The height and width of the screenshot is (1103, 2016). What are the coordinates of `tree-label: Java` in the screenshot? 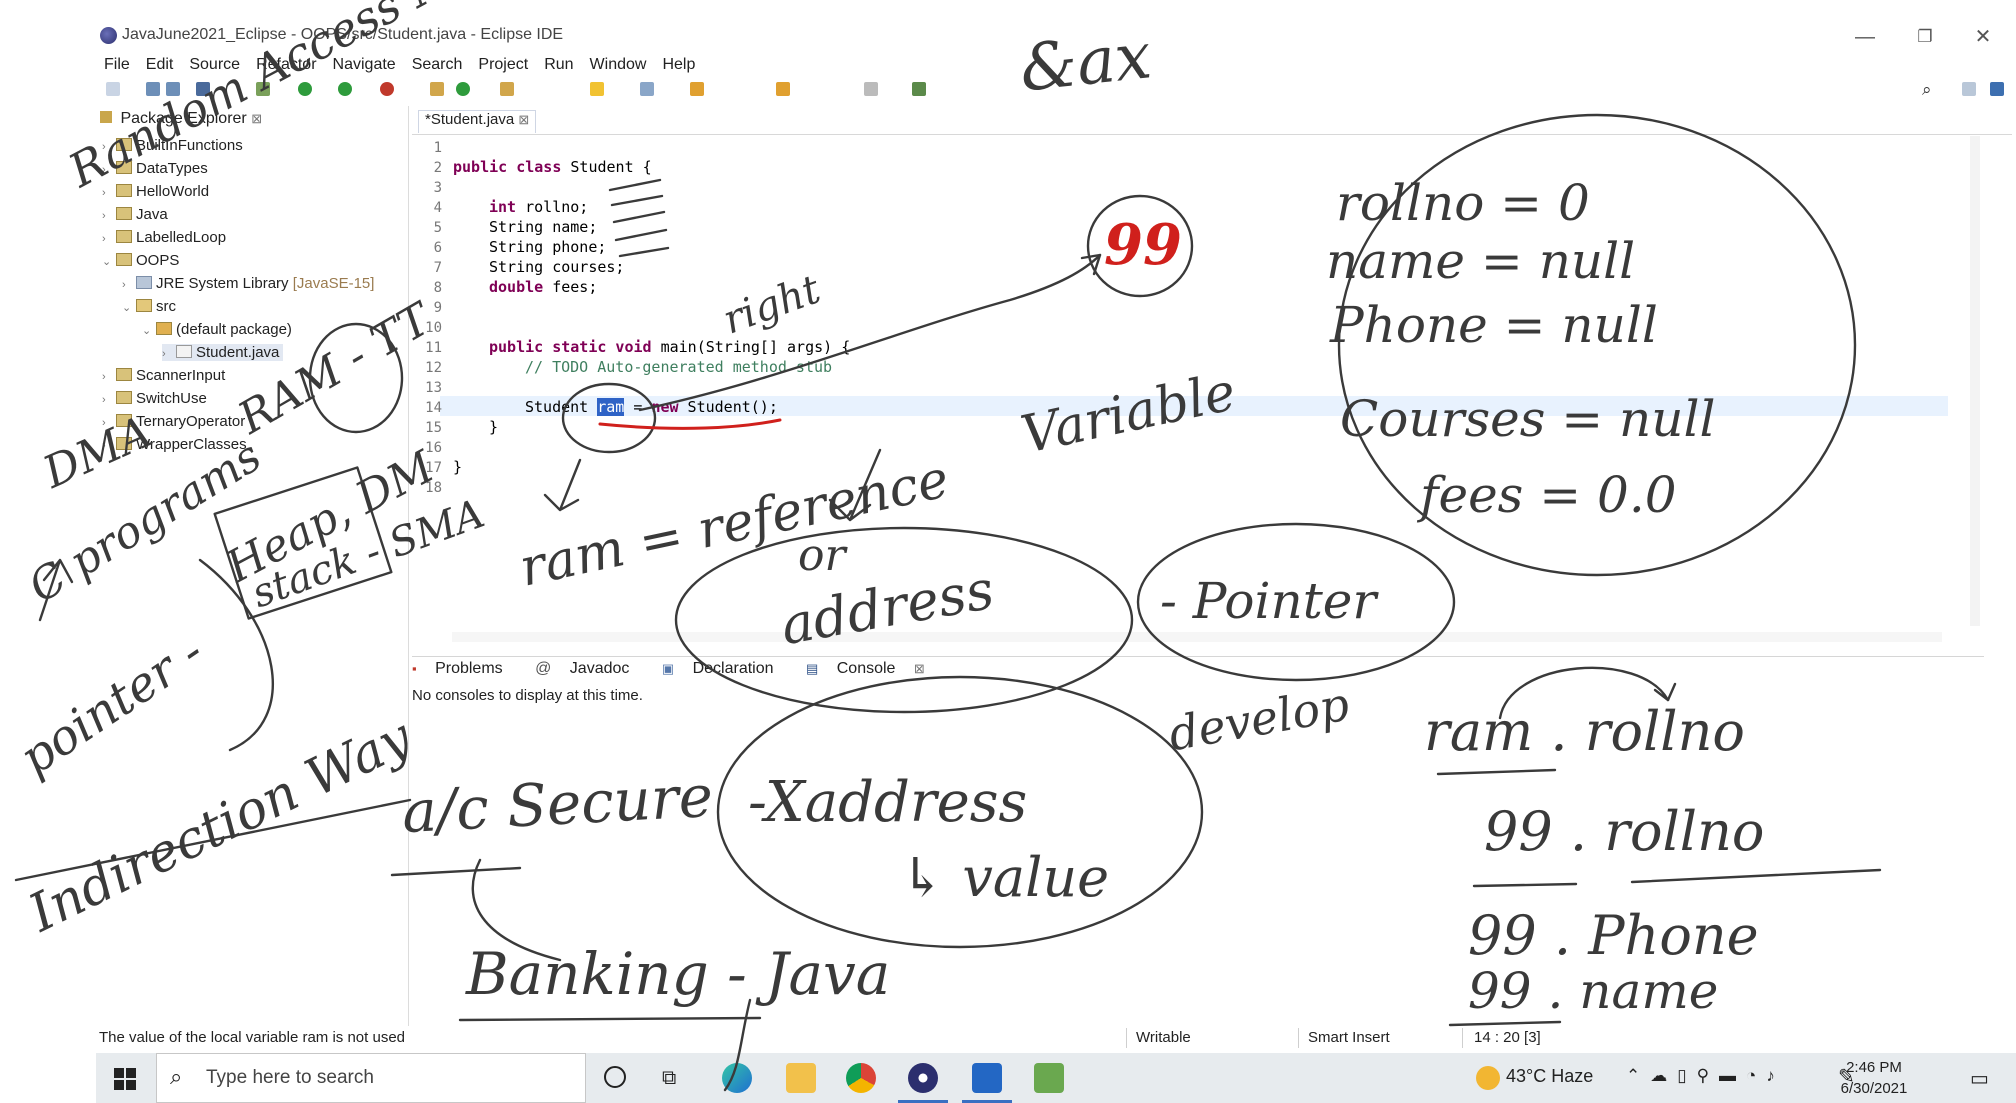 It's located at (152, 214).